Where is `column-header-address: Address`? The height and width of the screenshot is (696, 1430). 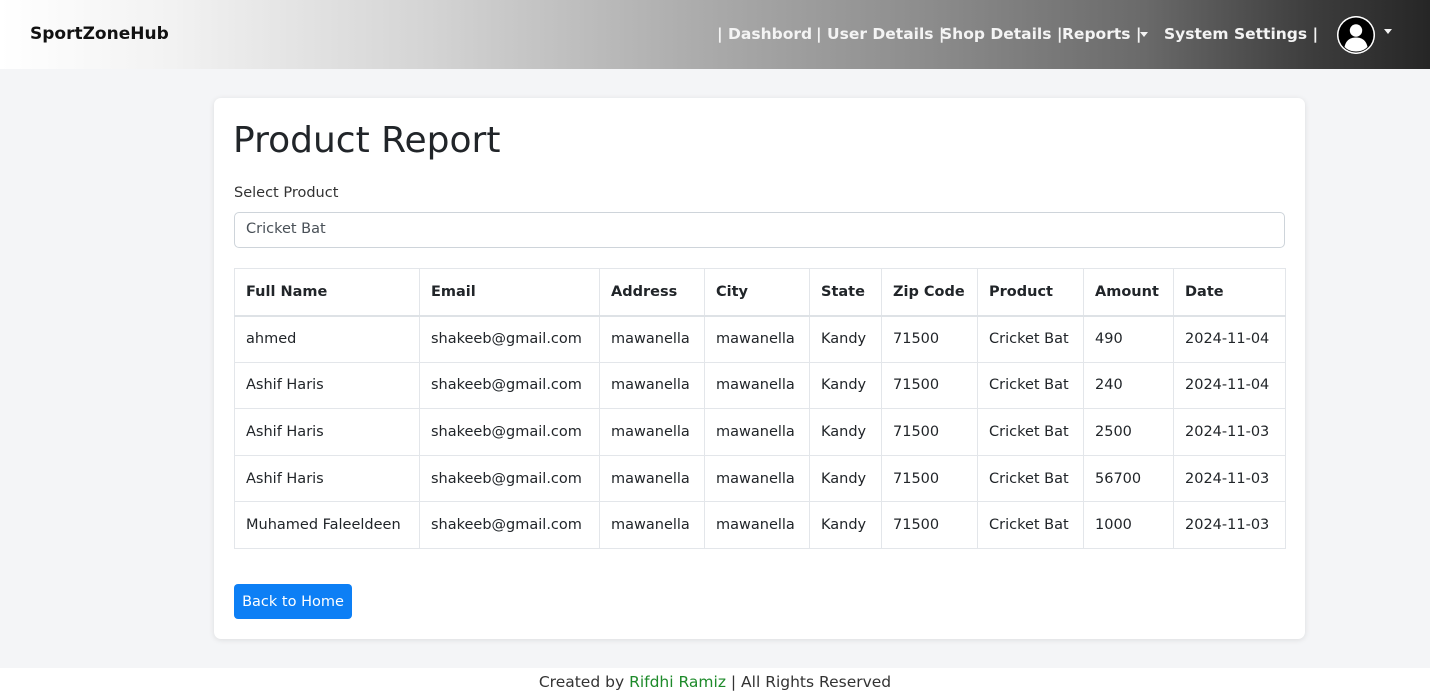 column-header-address: Address is located at coordinates (652, 292).